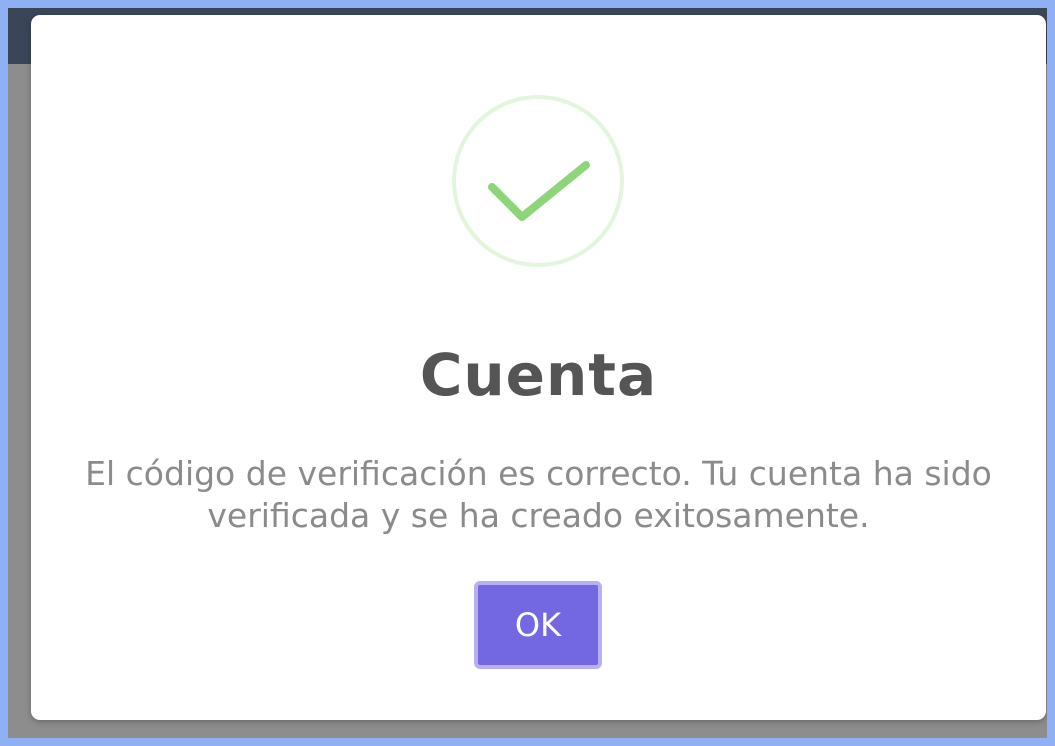  Describe the element at coordinates (538, 375) in the screenshot. I see `dialog-title: Cuenta` at that location.